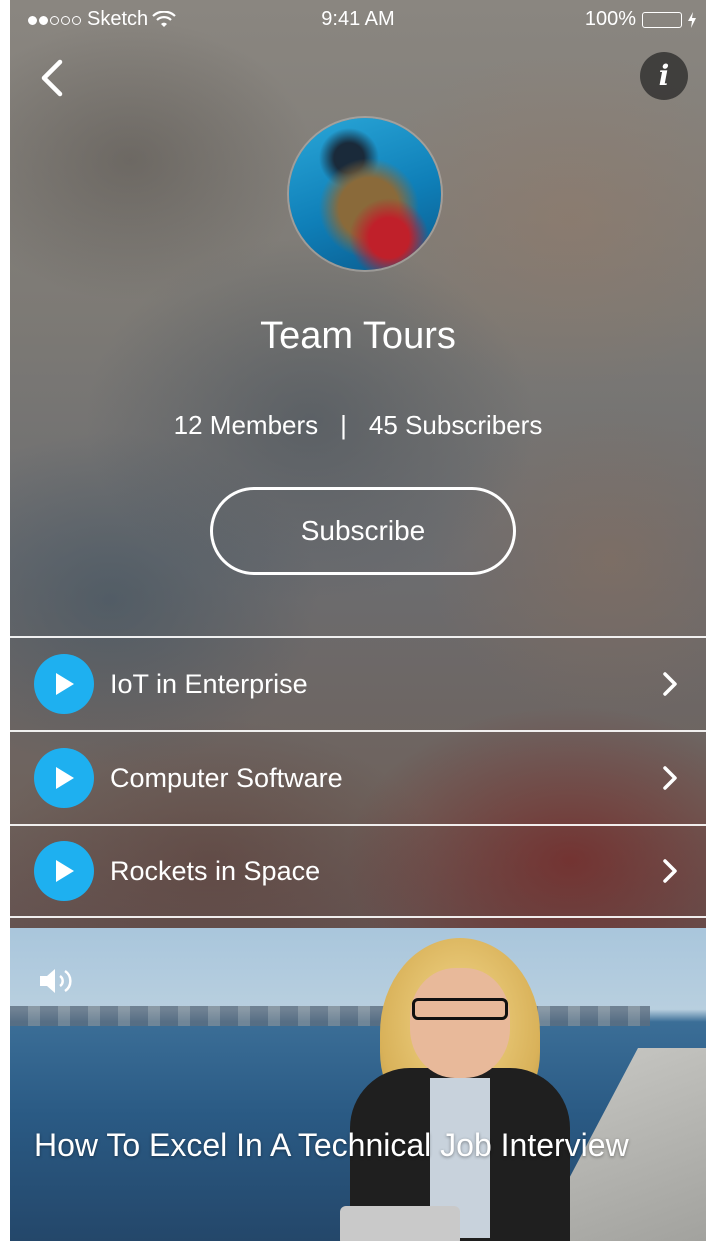 The image size is (706, 1241). I want to click on channel-label: Rockets in Space, so click(215, 870).